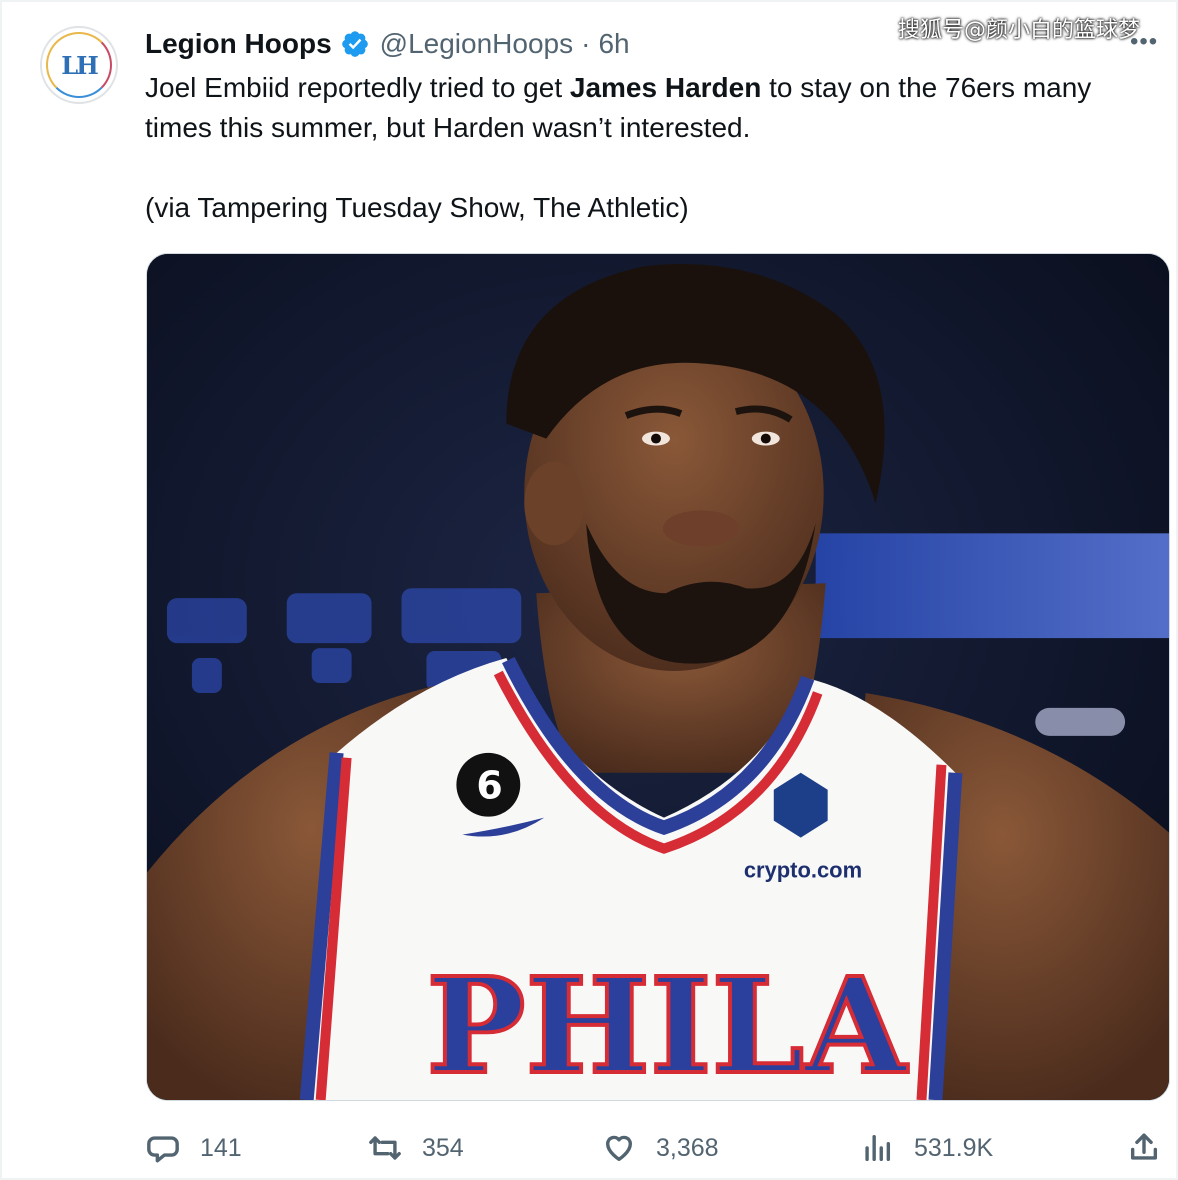  I want to click on share-button, so click(1144, 1148).